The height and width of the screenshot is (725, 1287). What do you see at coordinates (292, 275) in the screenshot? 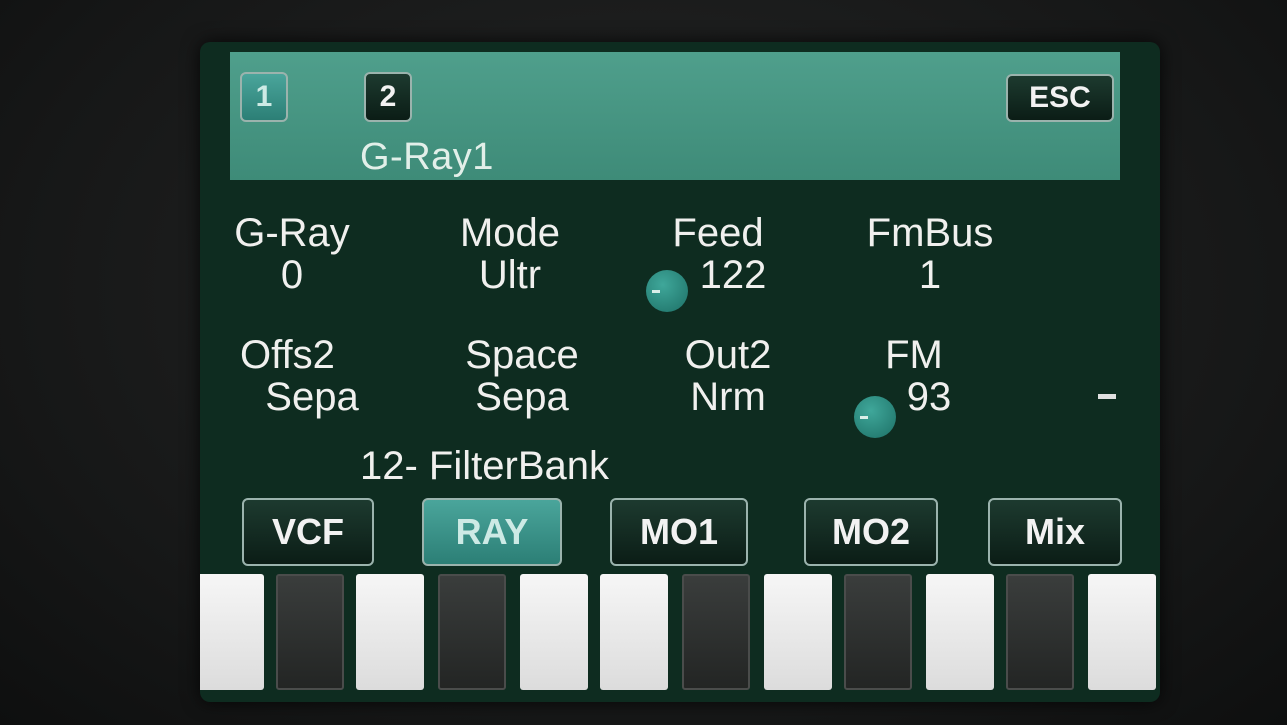
I see `param-value: 0` at bounding box center [292, 275].